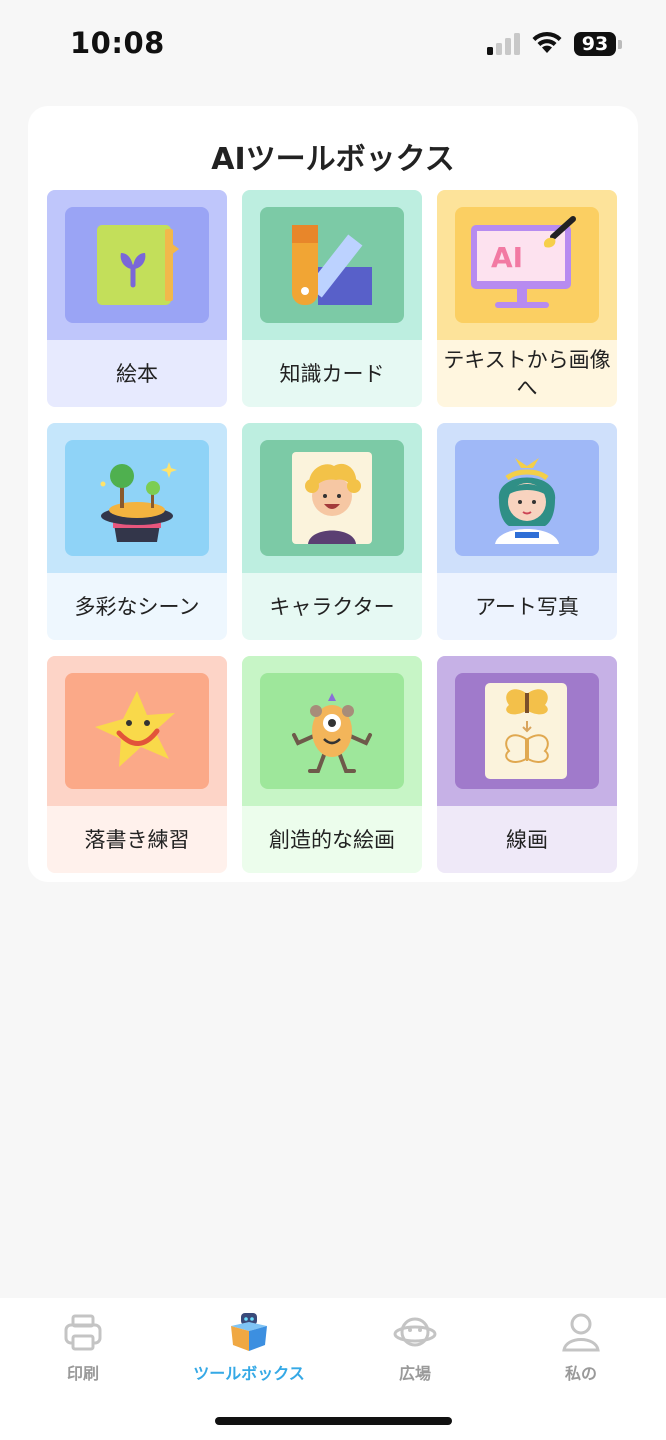 This screenshot has height=1440, width=666. What do you see at coordinates (137, 839) in the screenshot?
I see `tool-card-label: 落書き練習` at bounding box center [137, 839].